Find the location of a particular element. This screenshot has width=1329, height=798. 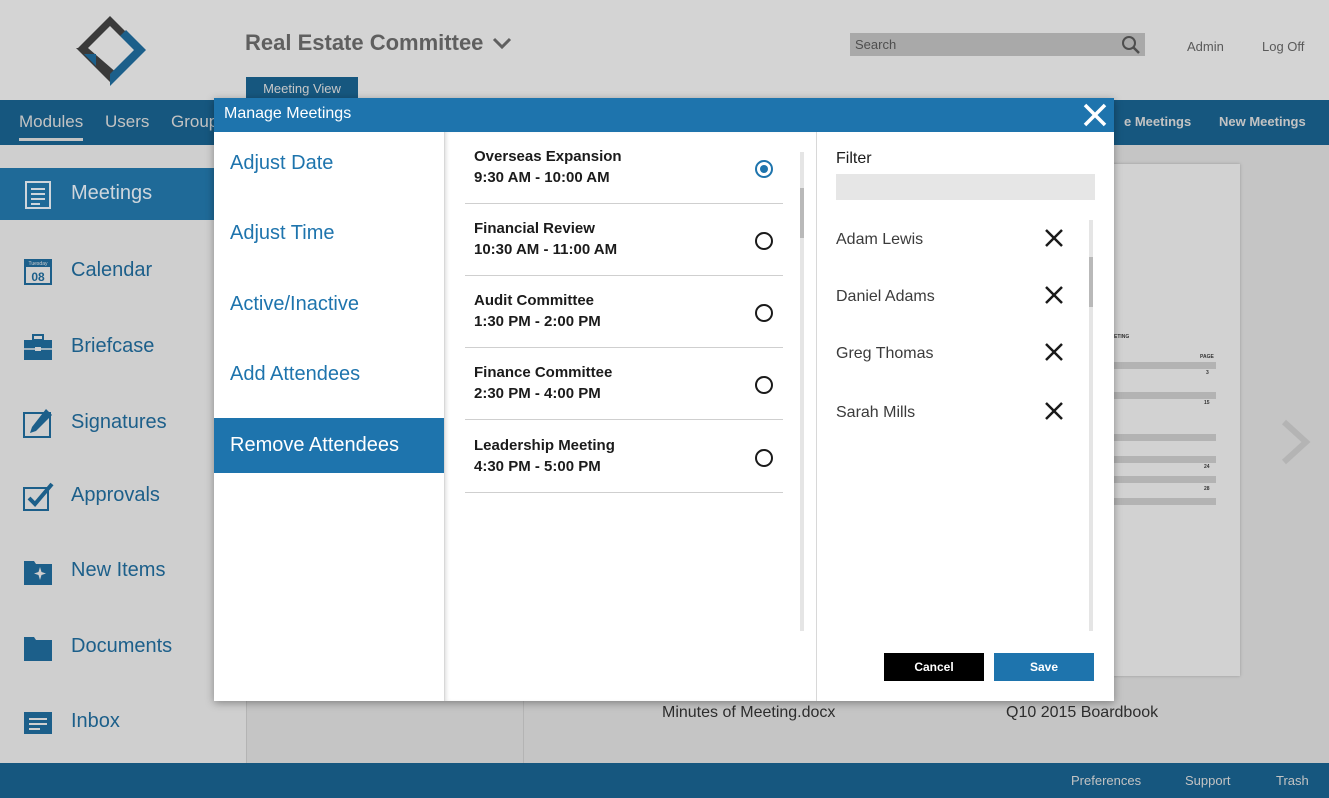

sidebar-item-label: Meetings is located at coordinates (112, 193).